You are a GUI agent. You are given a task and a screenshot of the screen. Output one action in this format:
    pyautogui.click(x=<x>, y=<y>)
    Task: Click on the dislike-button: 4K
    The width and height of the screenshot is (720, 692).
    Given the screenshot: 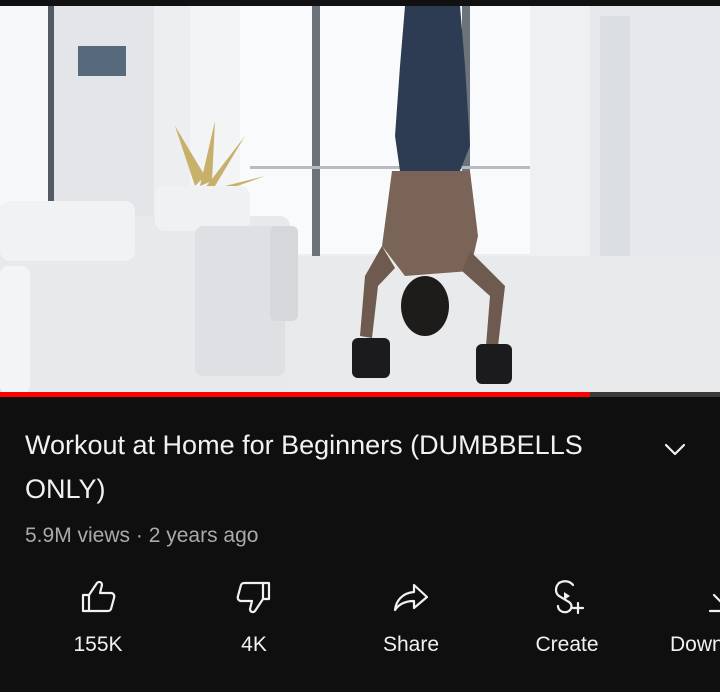 What is the action you would take?
    pyautogui.click(x=254, y=622)
    